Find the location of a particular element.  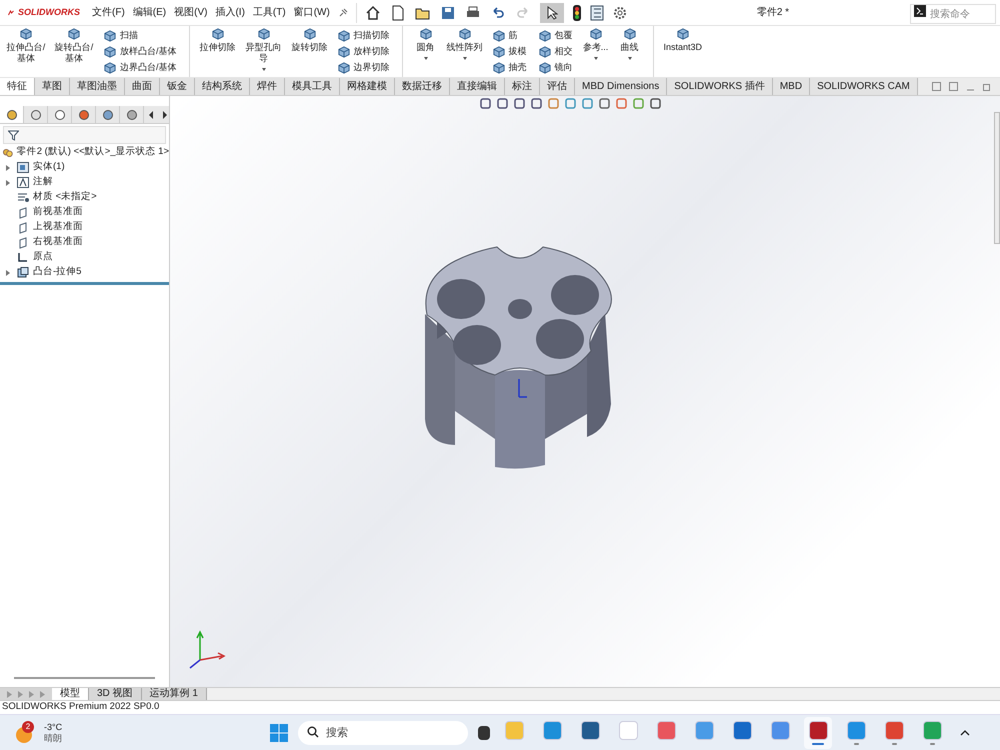

tree-root-label: 零件2 (默认) <<默认>_显示状态 1> is located at coordinates (92, 152).